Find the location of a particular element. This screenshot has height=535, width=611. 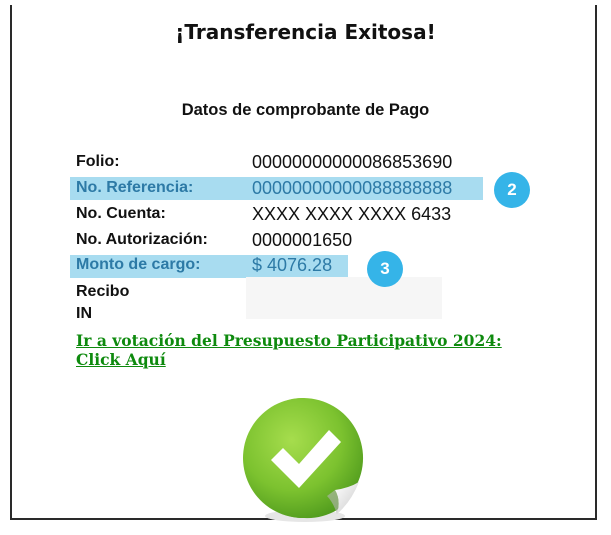

monto-value: $ 4076.28 is located at coordinates (292, 265).